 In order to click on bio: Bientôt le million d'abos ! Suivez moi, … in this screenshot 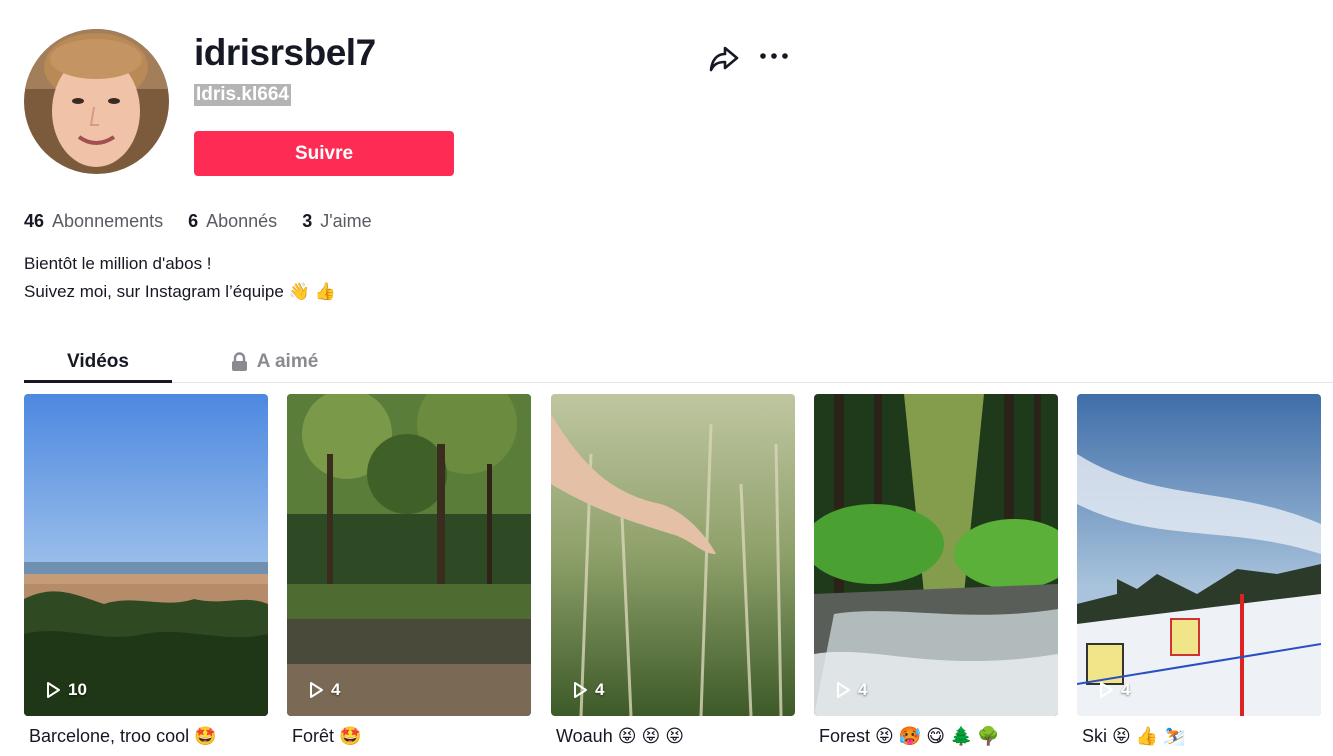, I will do `click(180, 278)`.